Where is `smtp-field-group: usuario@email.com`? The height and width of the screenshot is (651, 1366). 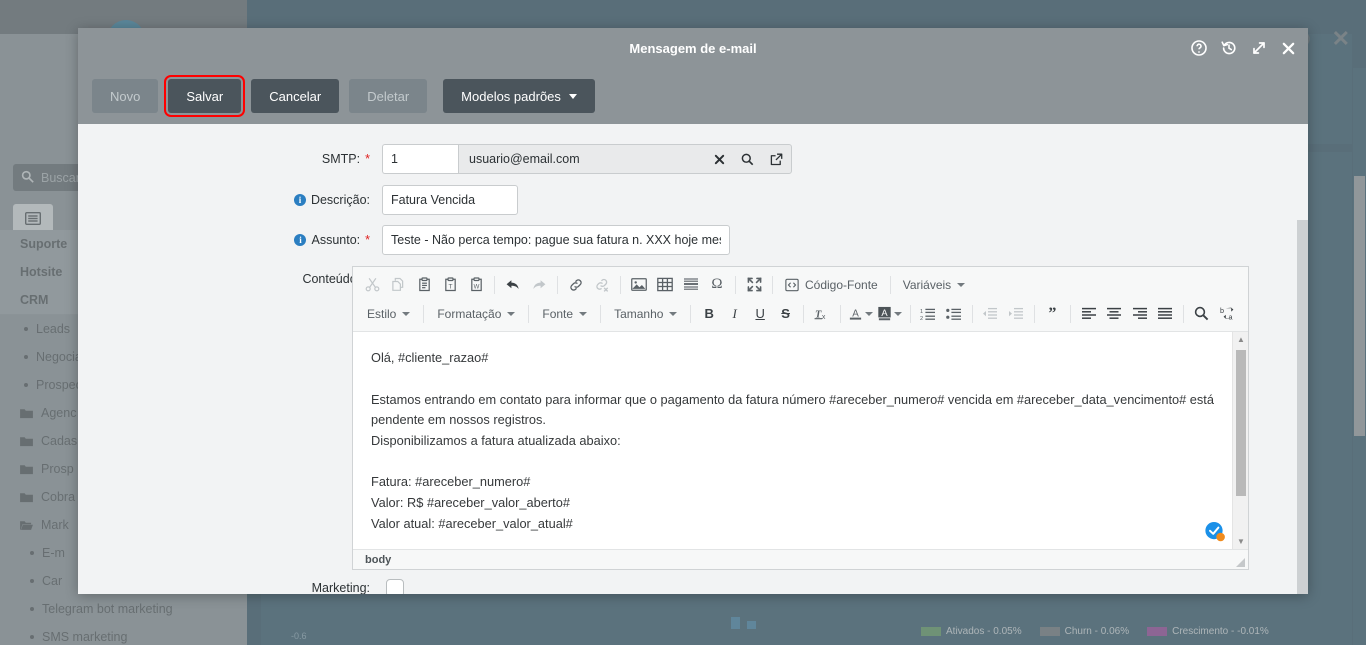
smtp-field-group: usuario@email.com is located at coordinates (587, 159).